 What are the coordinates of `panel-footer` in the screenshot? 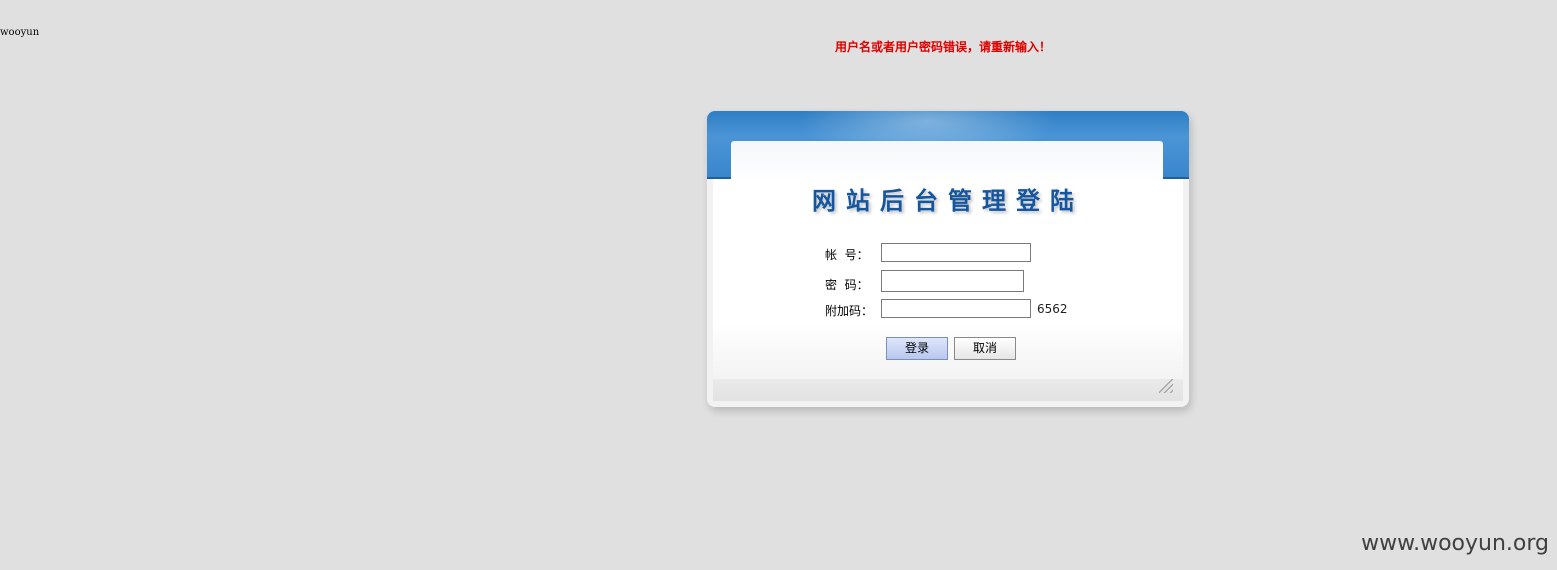 It's located at (948, 390).